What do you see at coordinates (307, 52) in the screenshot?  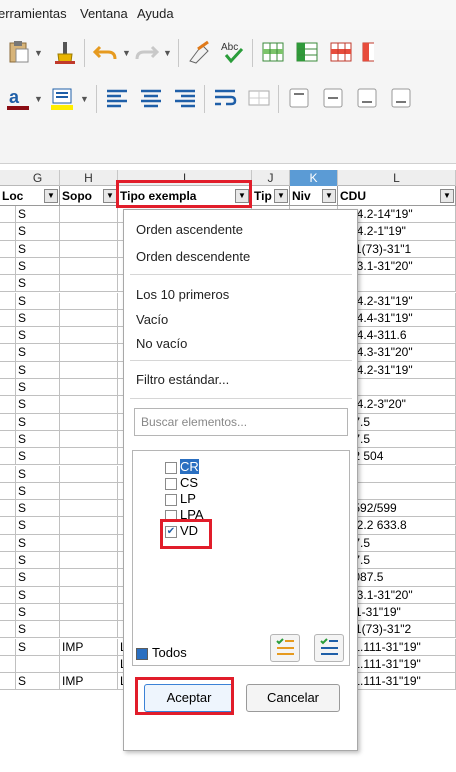 I see `columns-icon` at bounding box center [307, 52].